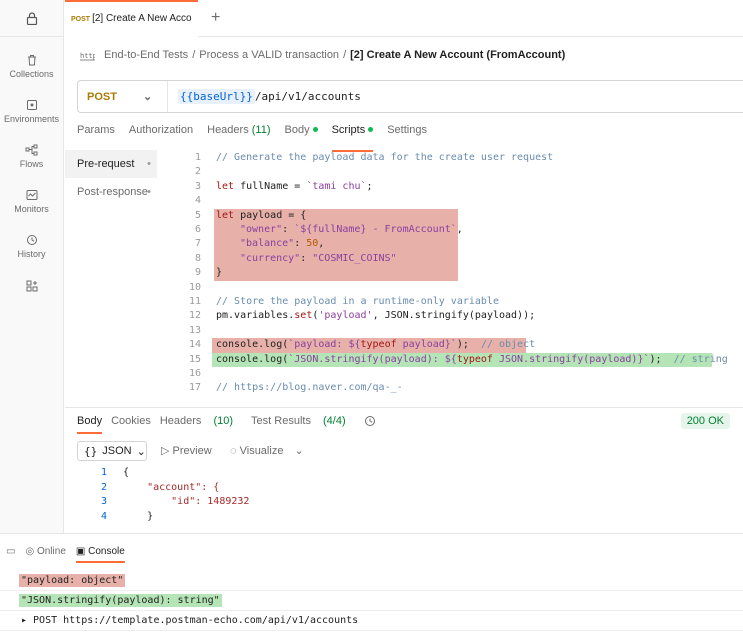 The width and height of the screenshot is (743, 638). I want to click on tab-settings: Settings, so click(407, 135).